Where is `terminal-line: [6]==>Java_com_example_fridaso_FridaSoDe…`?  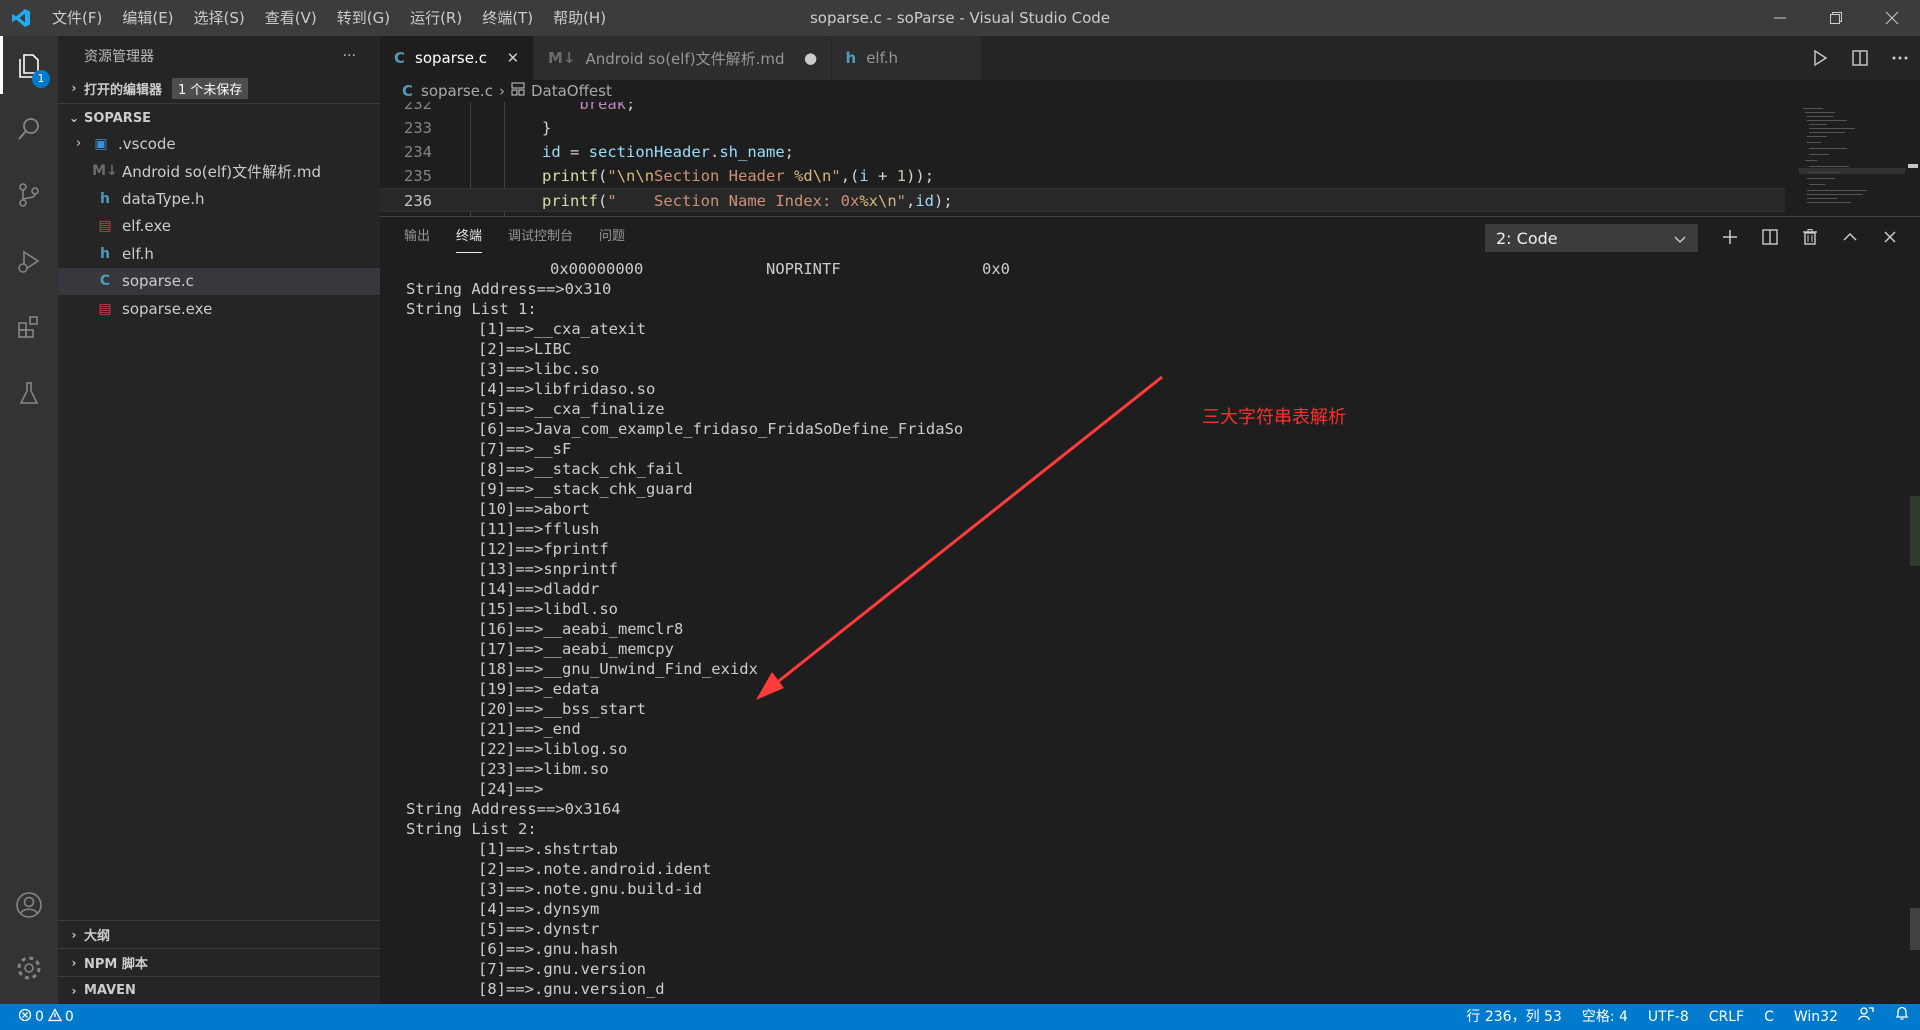
terminal-line: [6]==>Java_com_example_fridaso_FridaSoDe… is located at coordinates (721, 429).